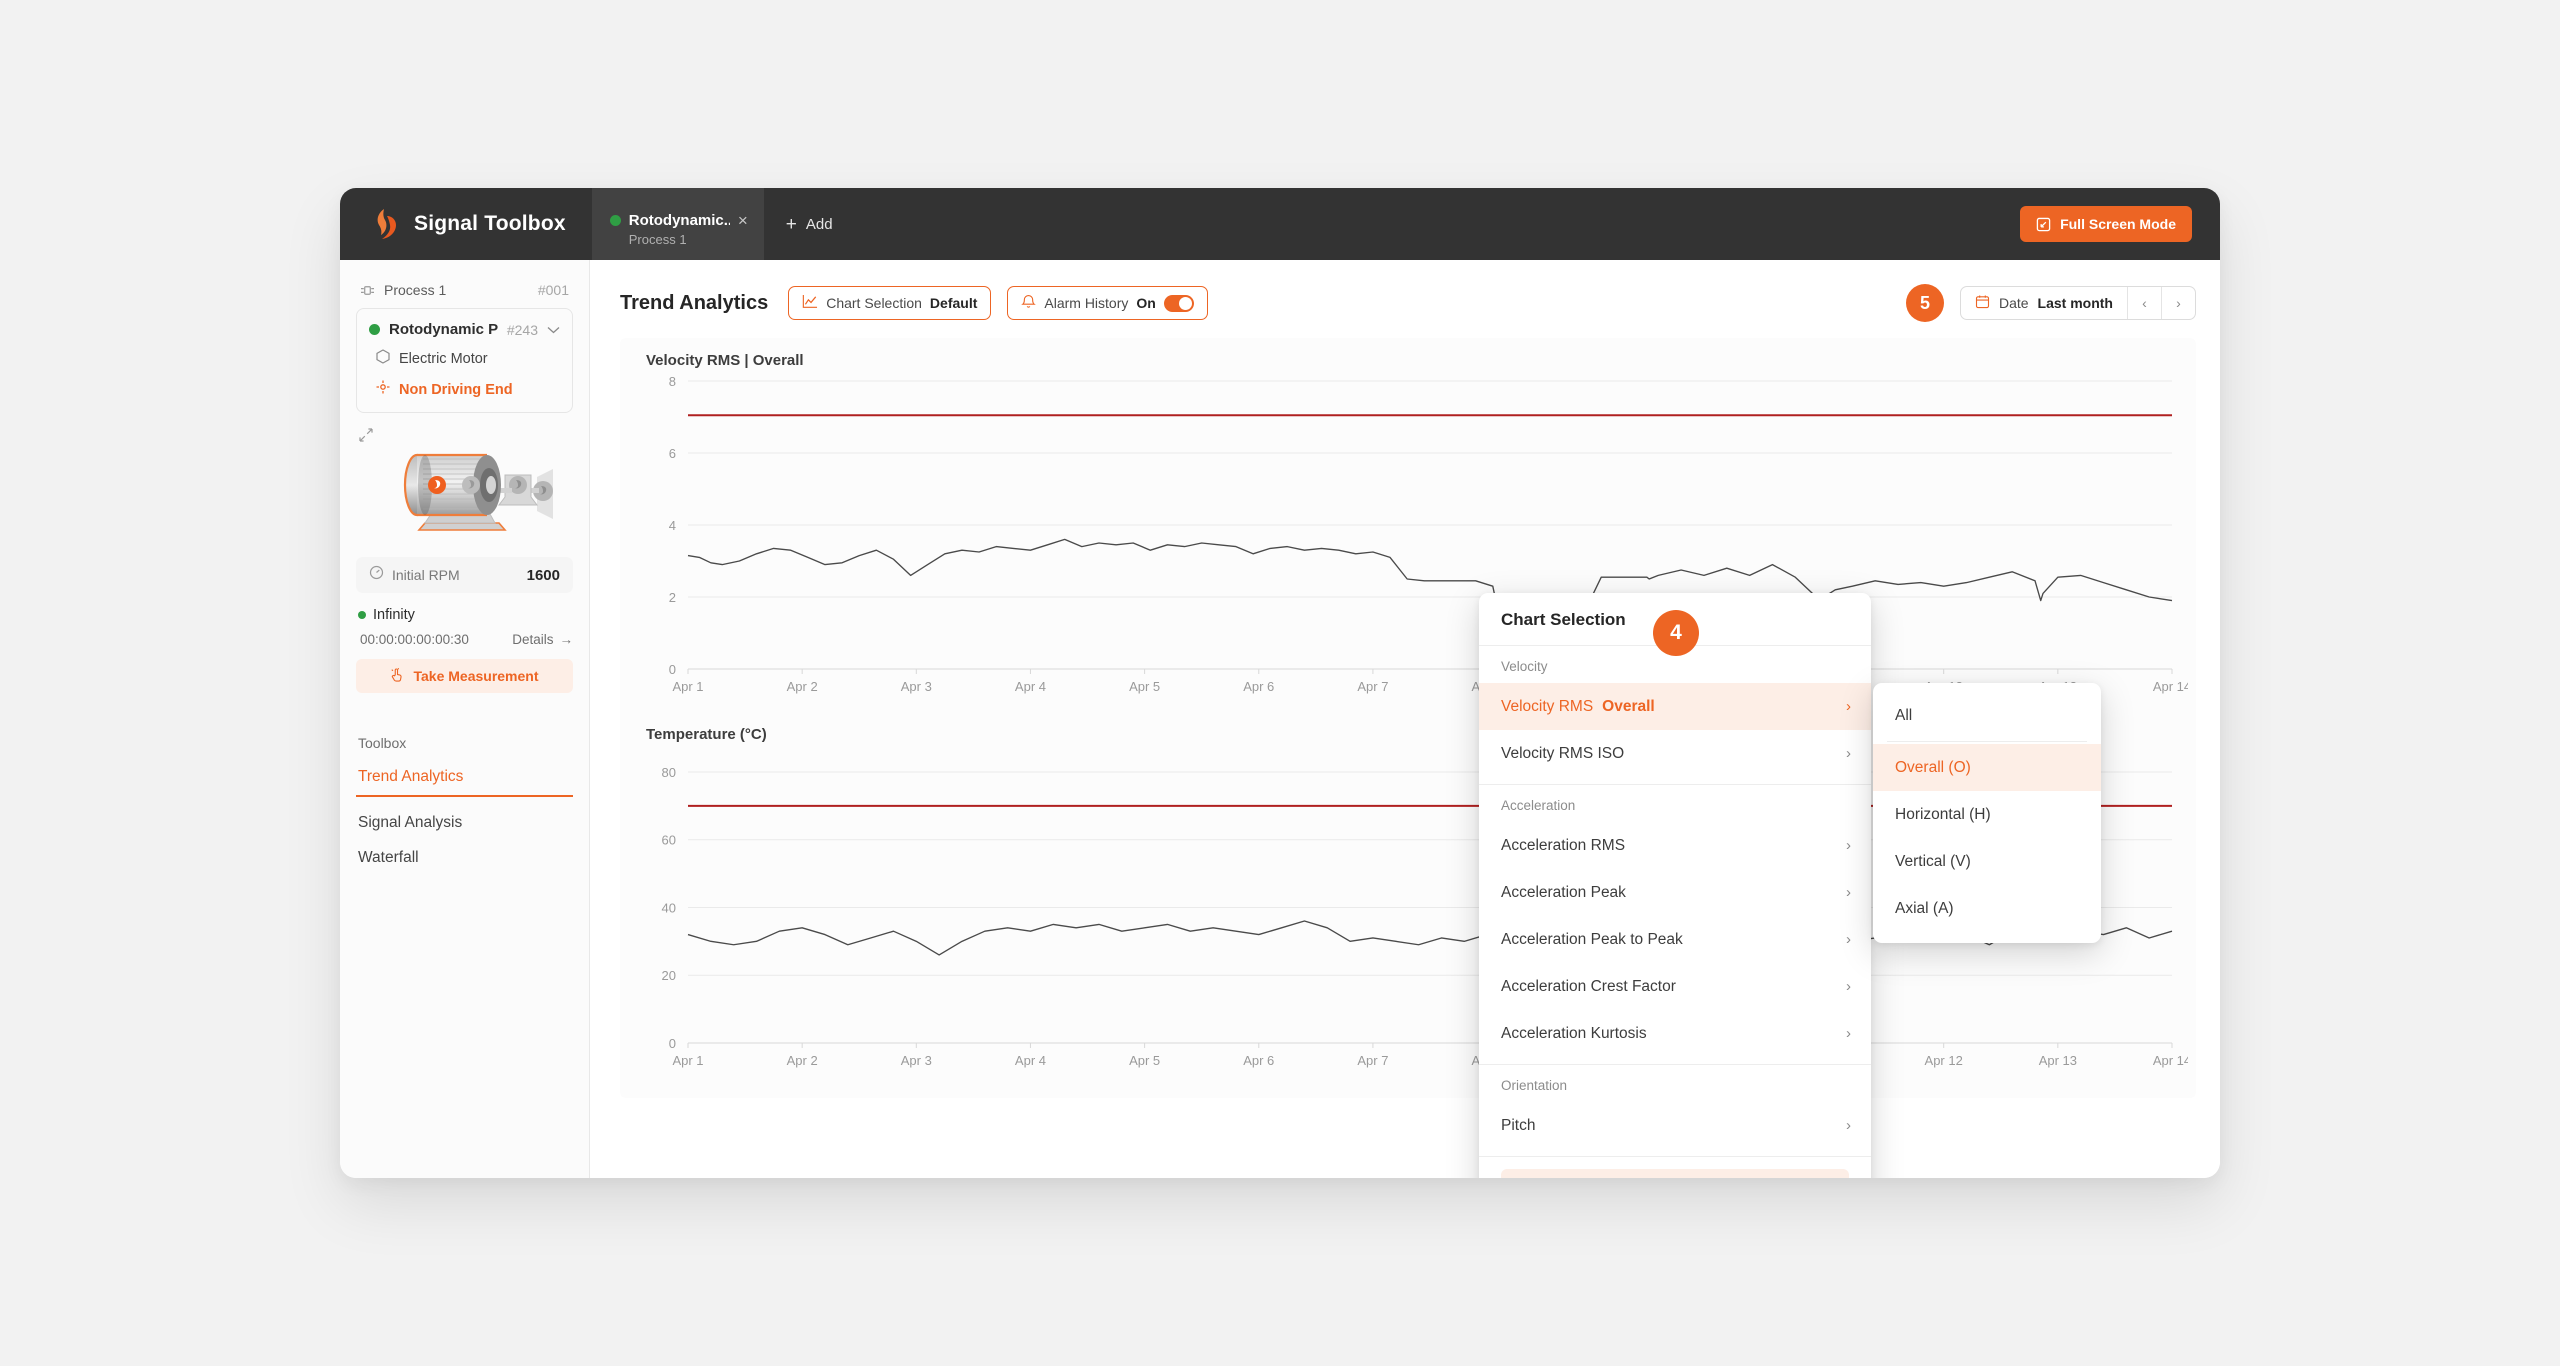  What do you see at coordinates (890, 303) in the screenshot?
I see `chart-selection-button: Chart Selection Default` at bounding box center [890, 303].